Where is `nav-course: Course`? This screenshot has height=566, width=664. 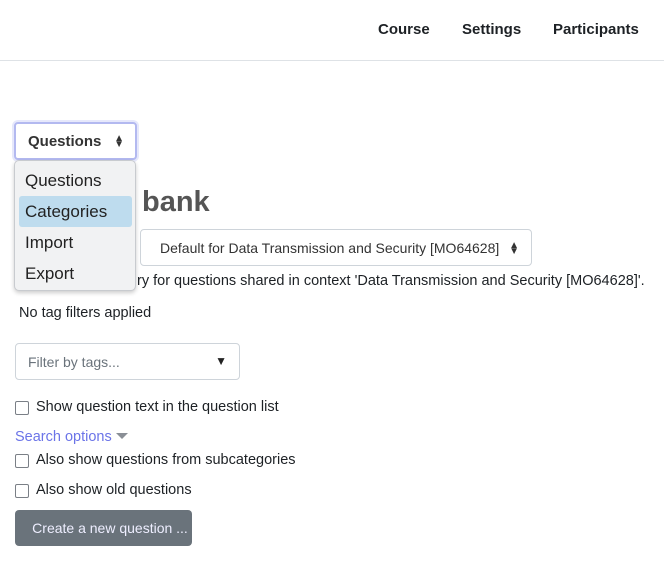
nav-course: Course is located at coordinates (404, 29).